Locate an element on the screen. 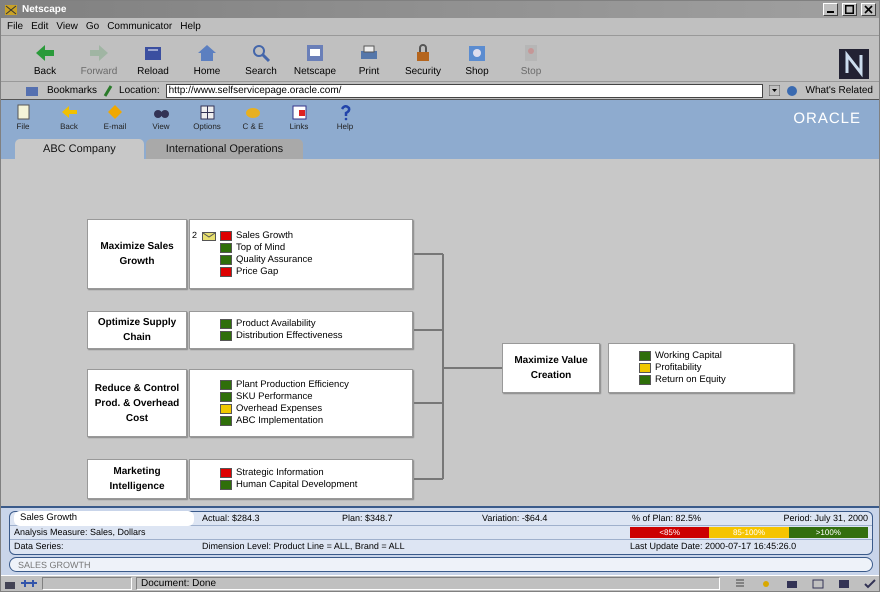  toolbar-button: Home is located at coordinates (207, 60).